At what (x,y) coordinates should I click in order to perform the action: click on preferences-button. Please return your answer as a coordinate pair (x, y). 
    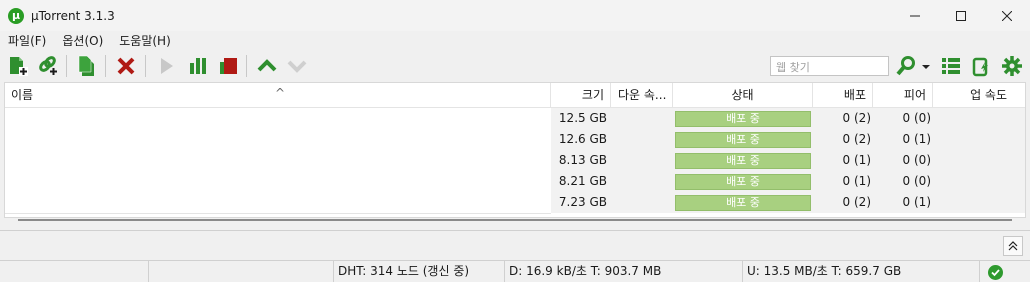
    Looking at the image, I should click on (1012, 66).